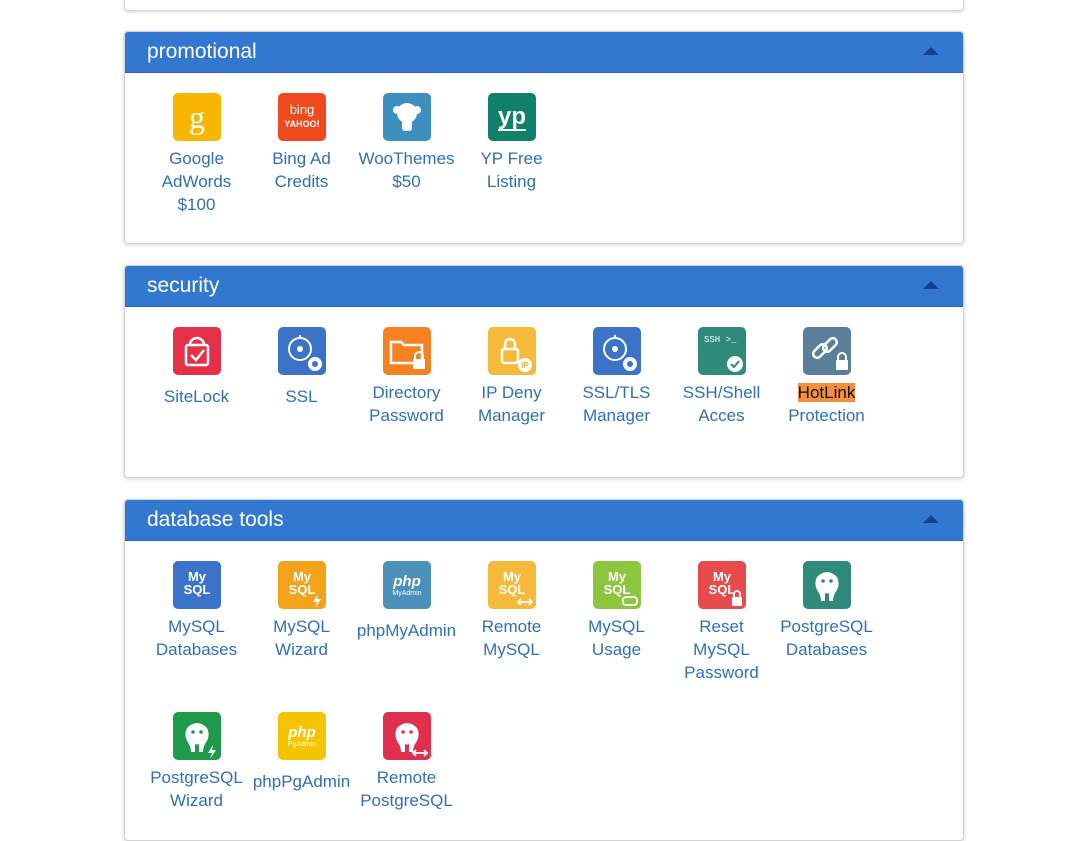 This screenshot has width=1073, height=841. What do you see at coordinates (826, 351) in the screenshot?
I see `hotlink-protection-icon` at bounding box center [826, 351].